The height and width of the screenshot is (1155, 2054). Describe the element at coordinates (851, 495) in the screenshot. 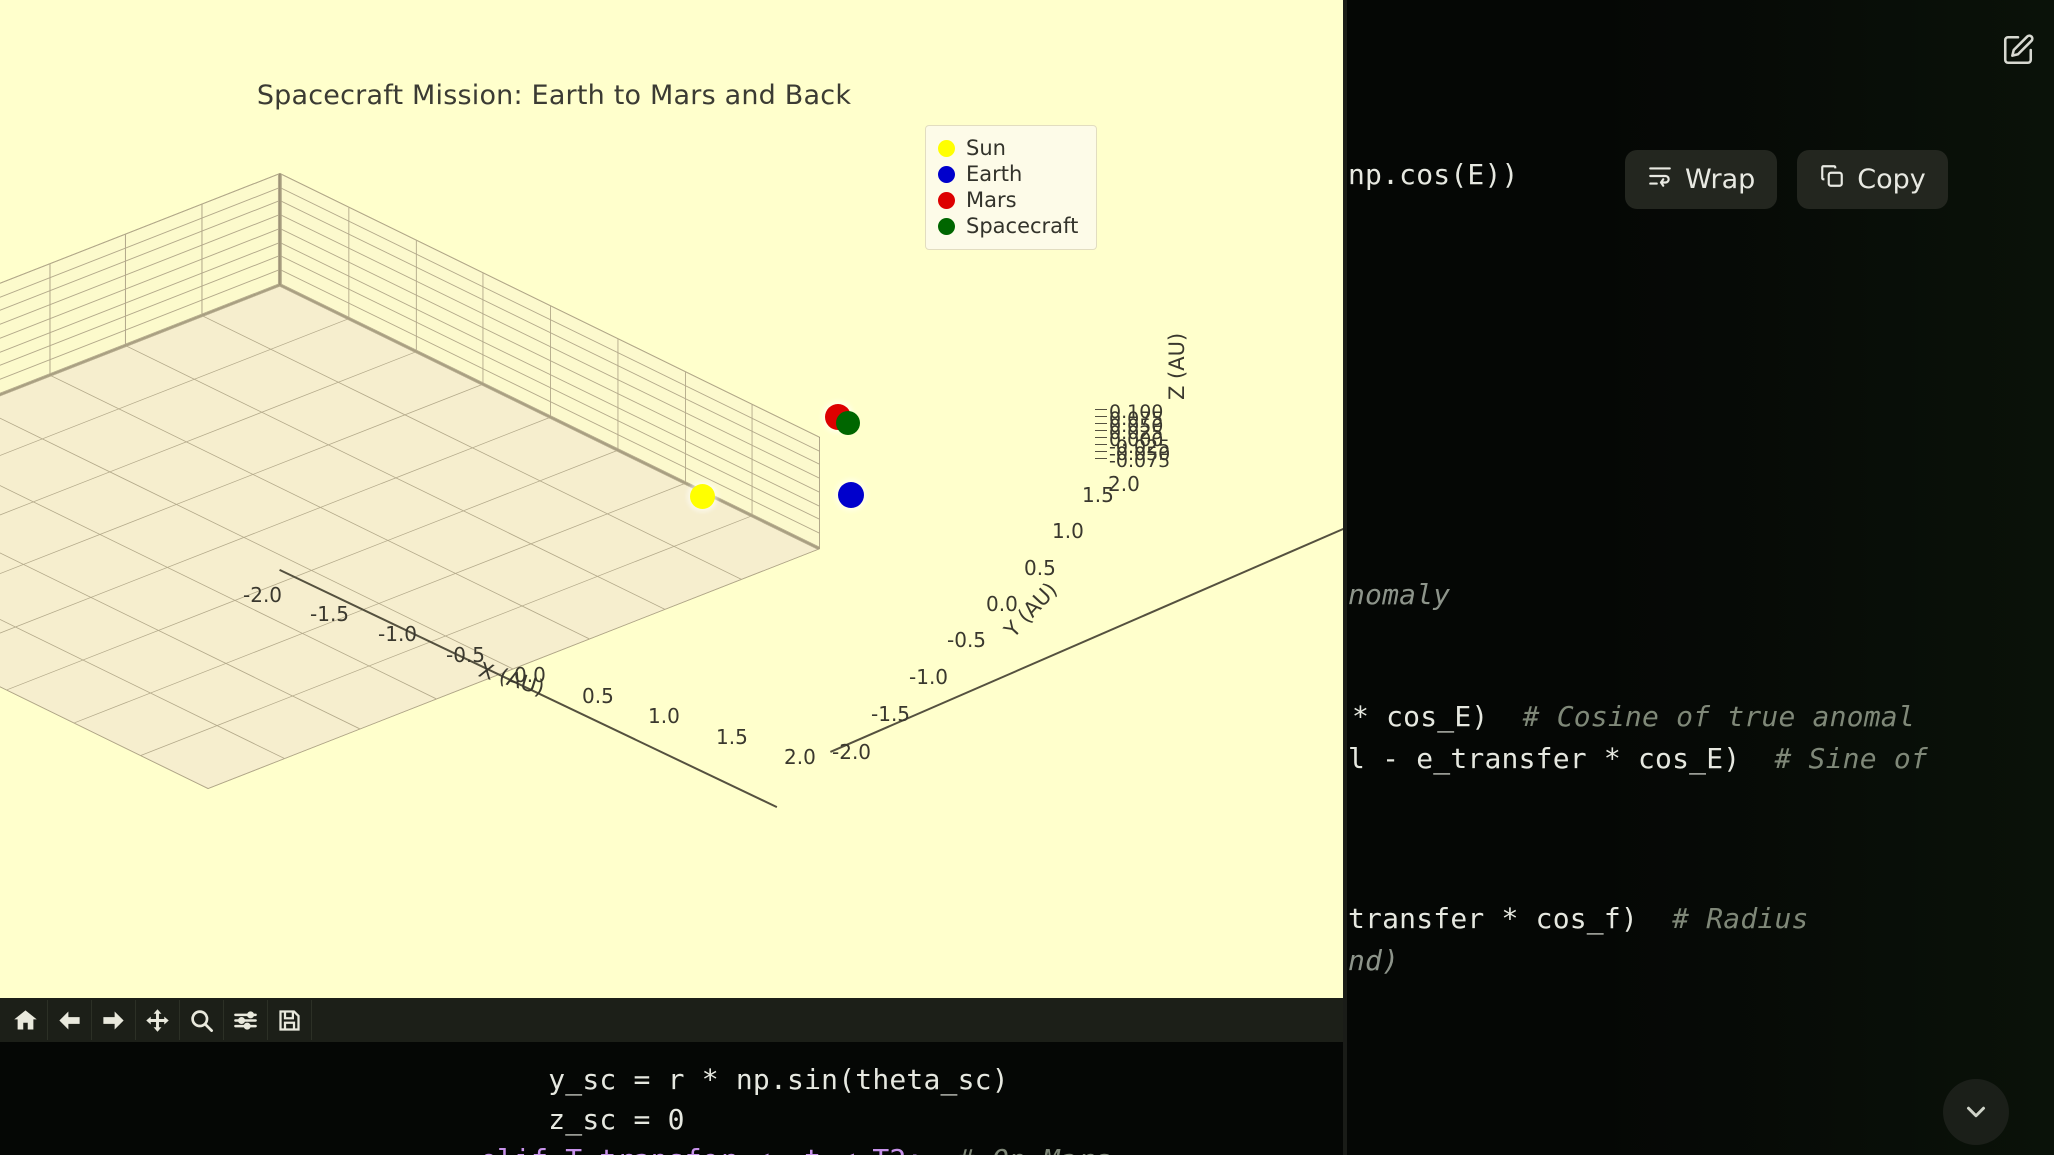

I see `data-point-earth` at that location.